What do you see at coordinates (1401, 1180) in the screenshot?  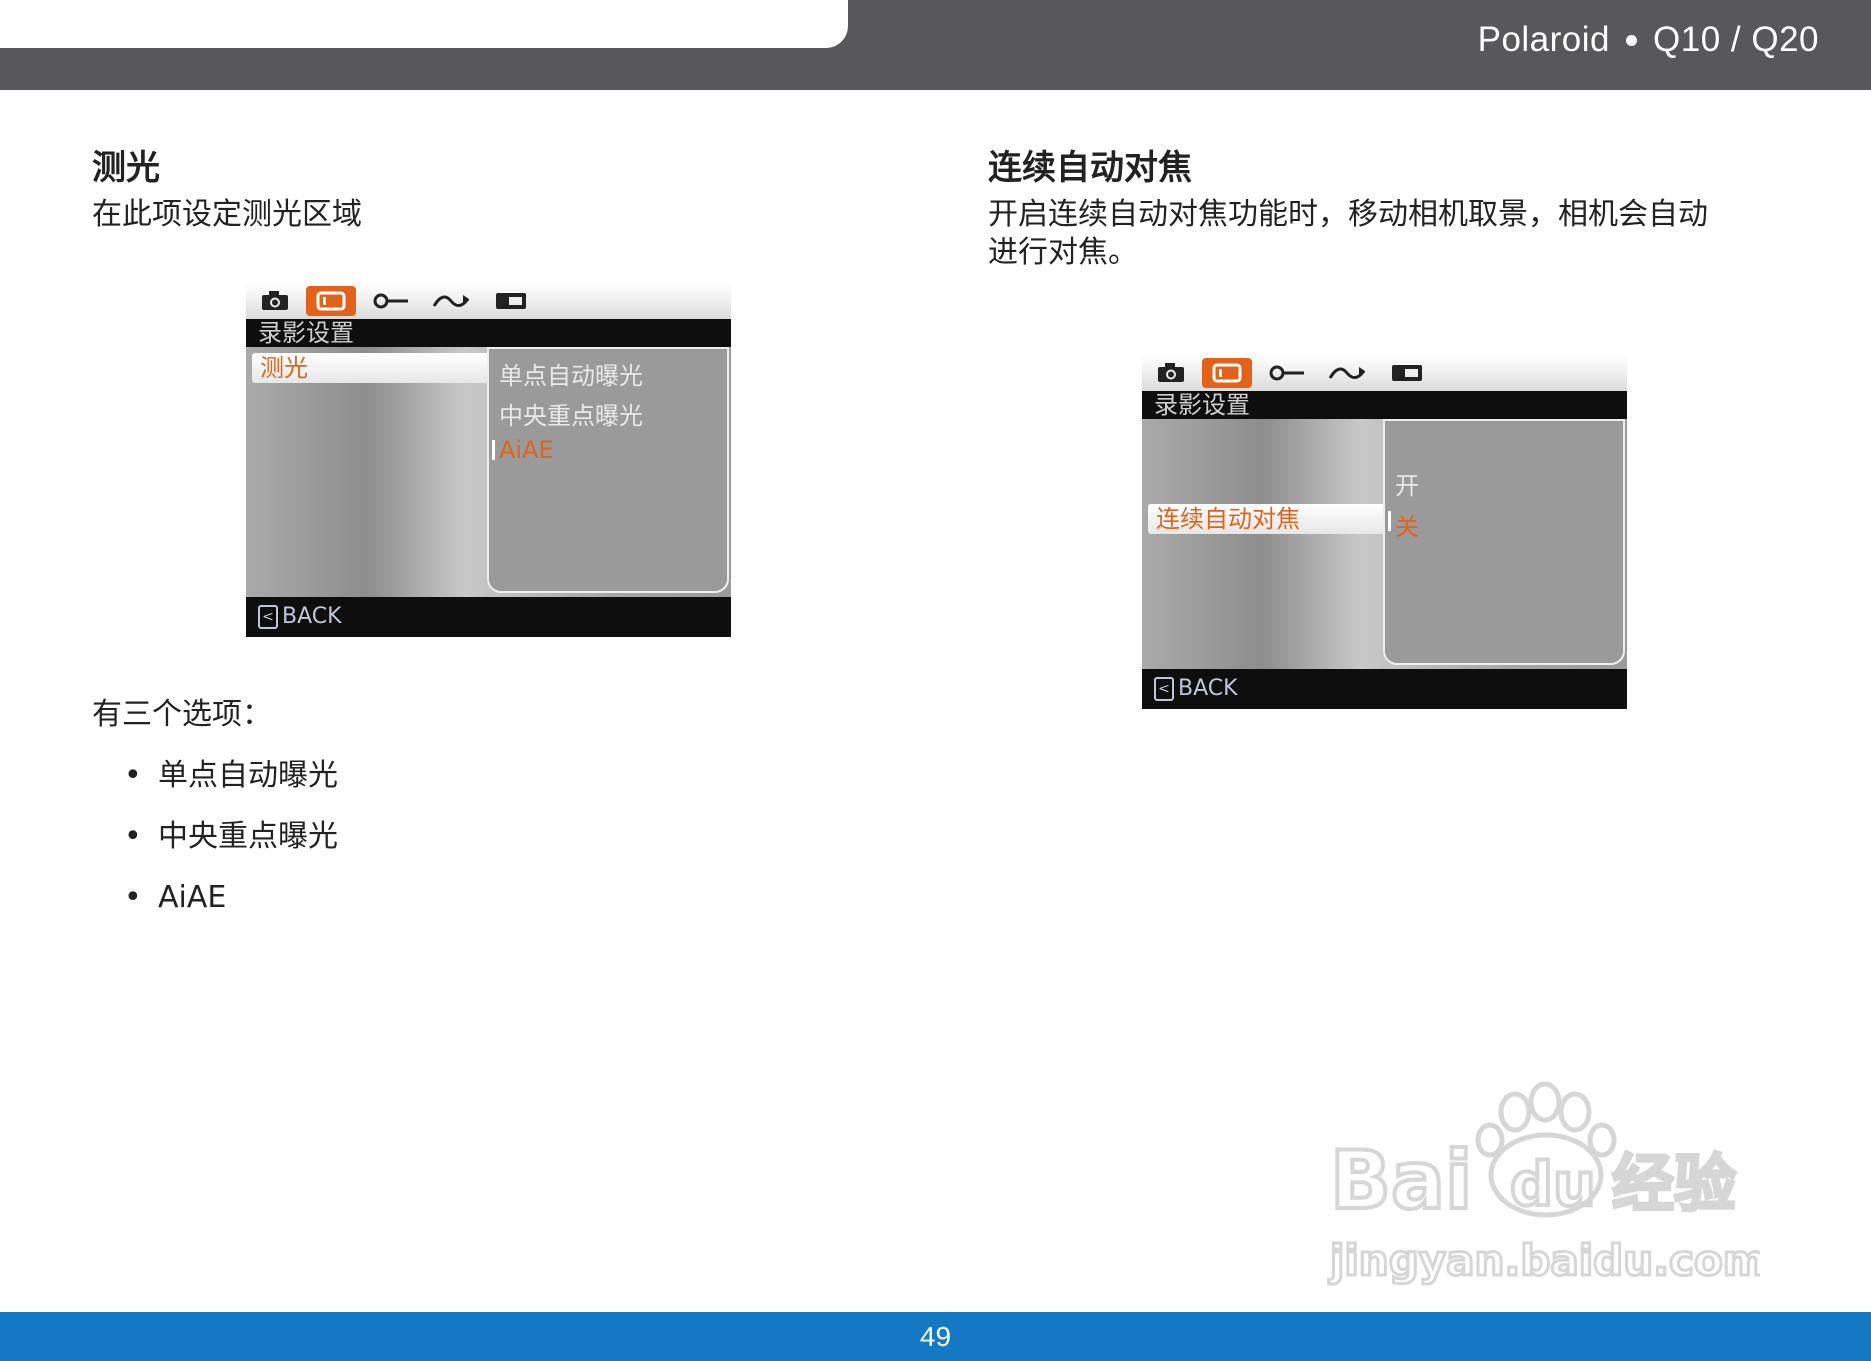 I see `svg-text: Bai` at bounding box center [1401, 1180].